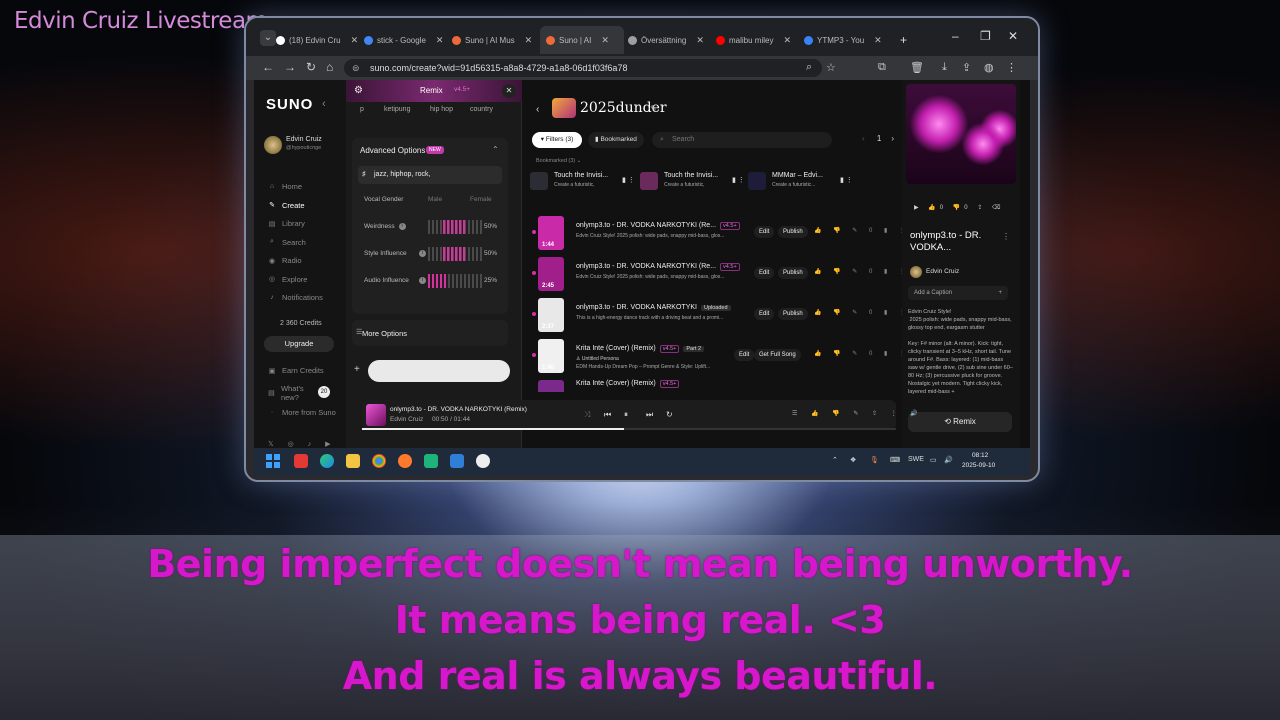  I want to click on maximize-icon: ❐, so click(985, 36).